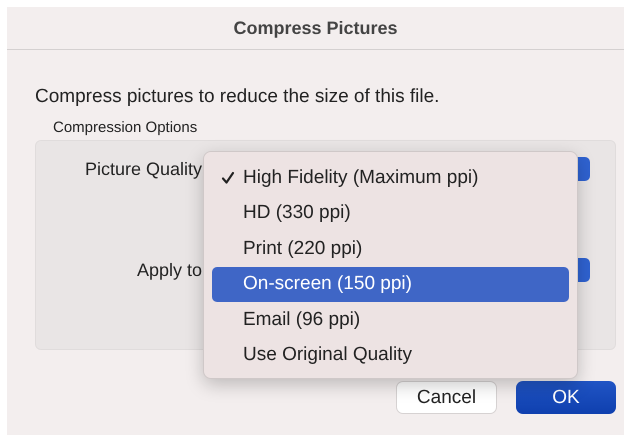  Describe the element at coordinates (315, 28) in the screenshot. I see `window-title: Compress Pictures` at that location.